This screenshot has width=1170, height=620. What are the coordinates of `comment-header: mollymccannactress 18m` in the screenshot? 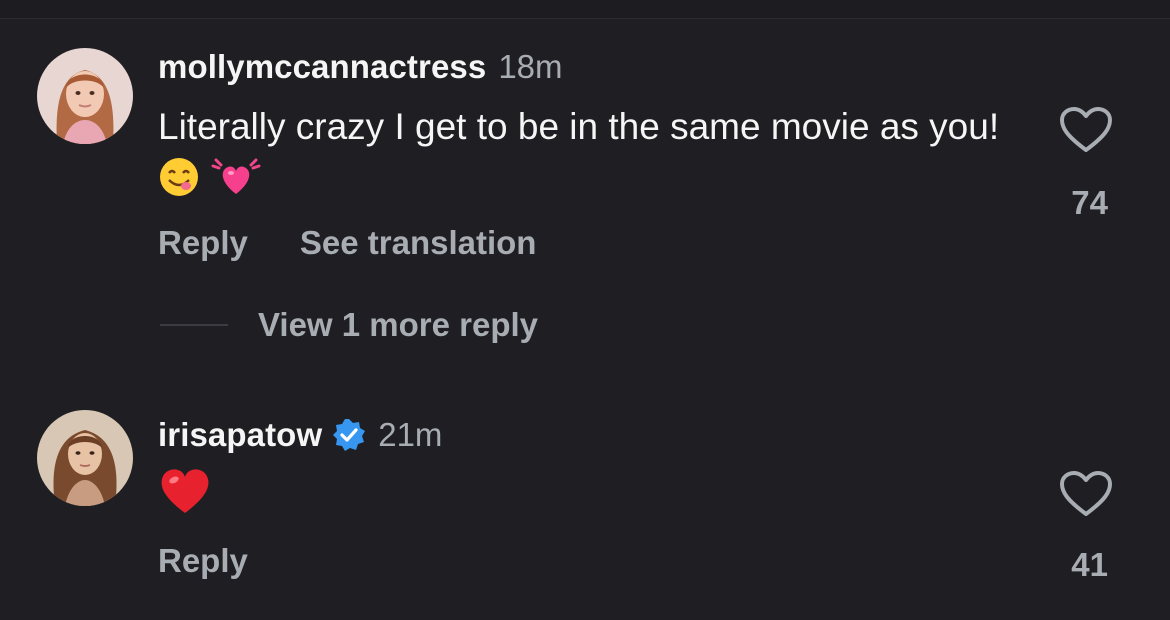 It's located at (360, 67).